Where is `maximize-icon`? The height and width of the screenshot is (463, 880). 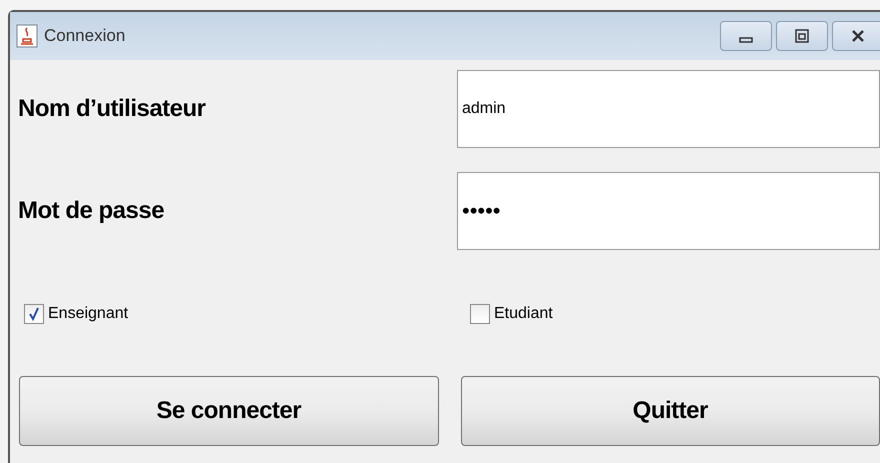 maximize-icon is located at coordinates (802, 36).